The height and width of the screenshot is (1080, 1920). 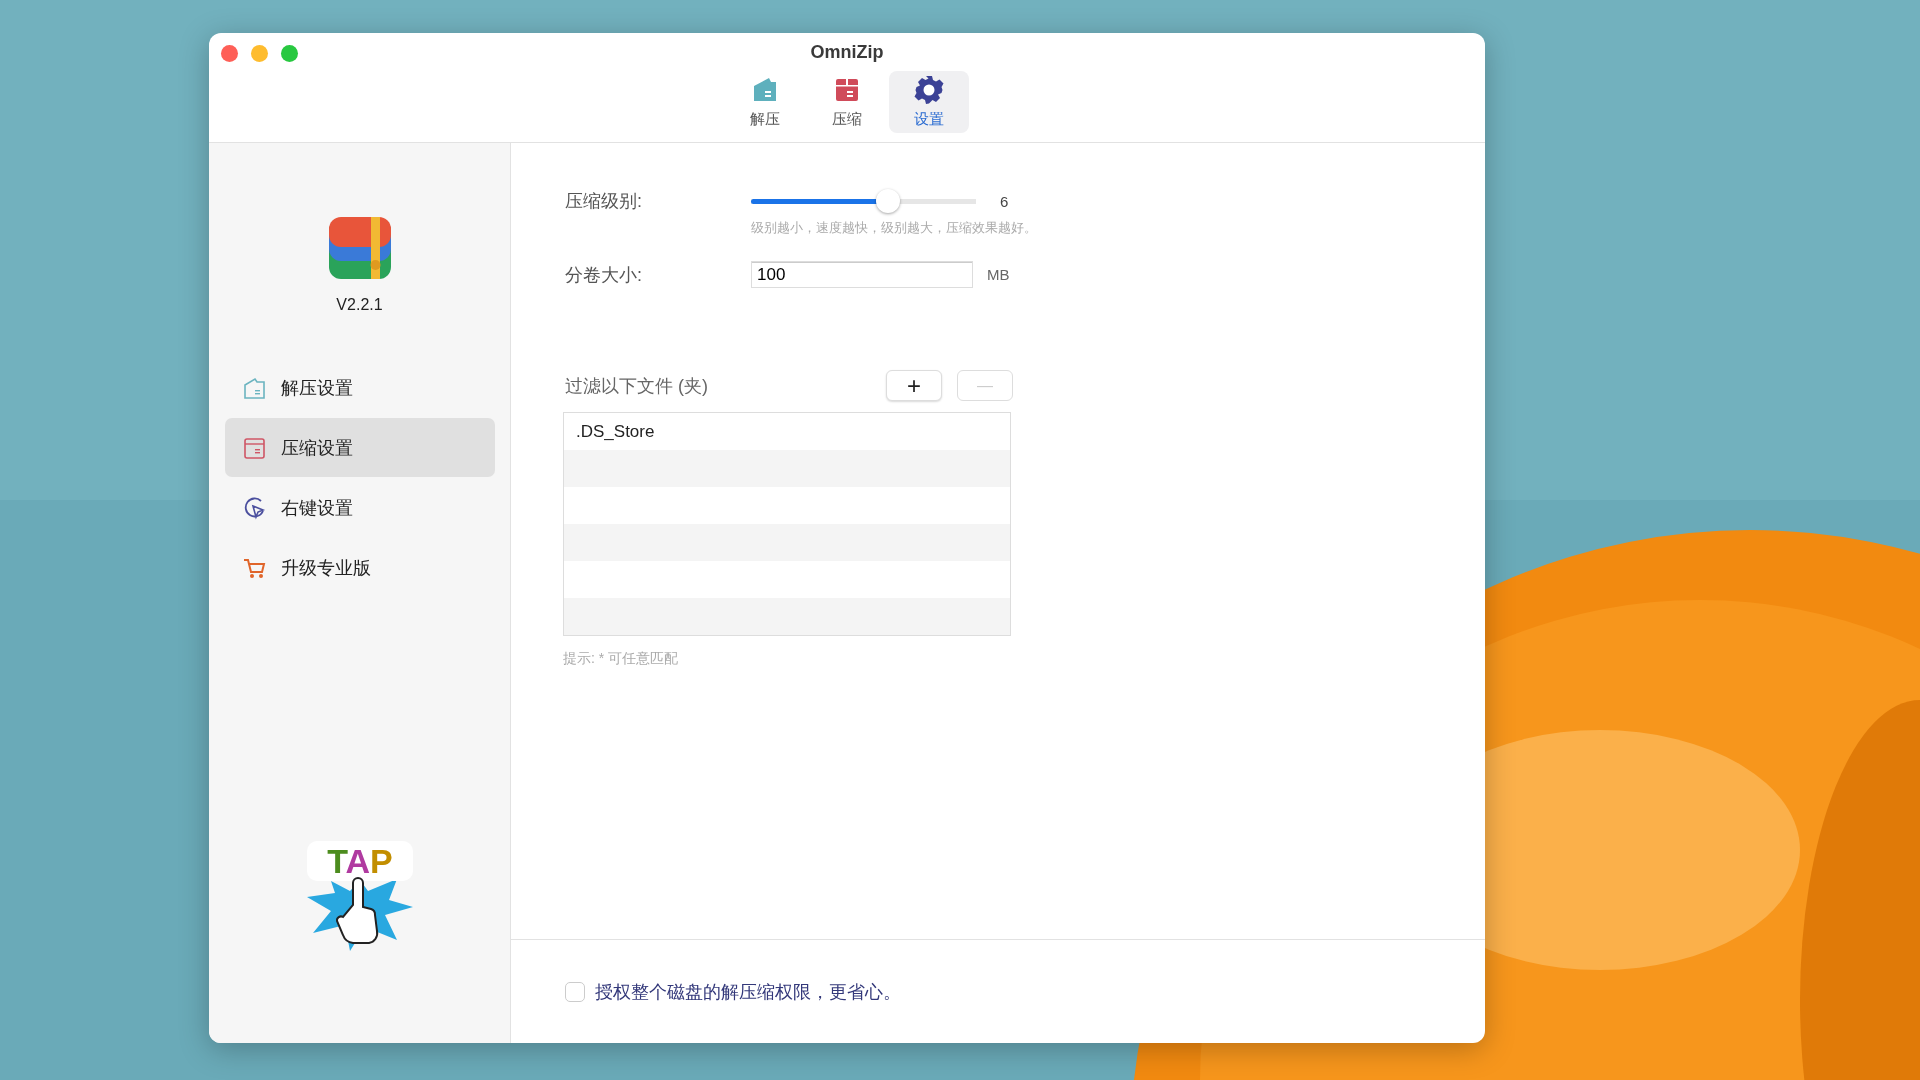 I want to click on window-title: OmniZip, so click(x=847, y=52).